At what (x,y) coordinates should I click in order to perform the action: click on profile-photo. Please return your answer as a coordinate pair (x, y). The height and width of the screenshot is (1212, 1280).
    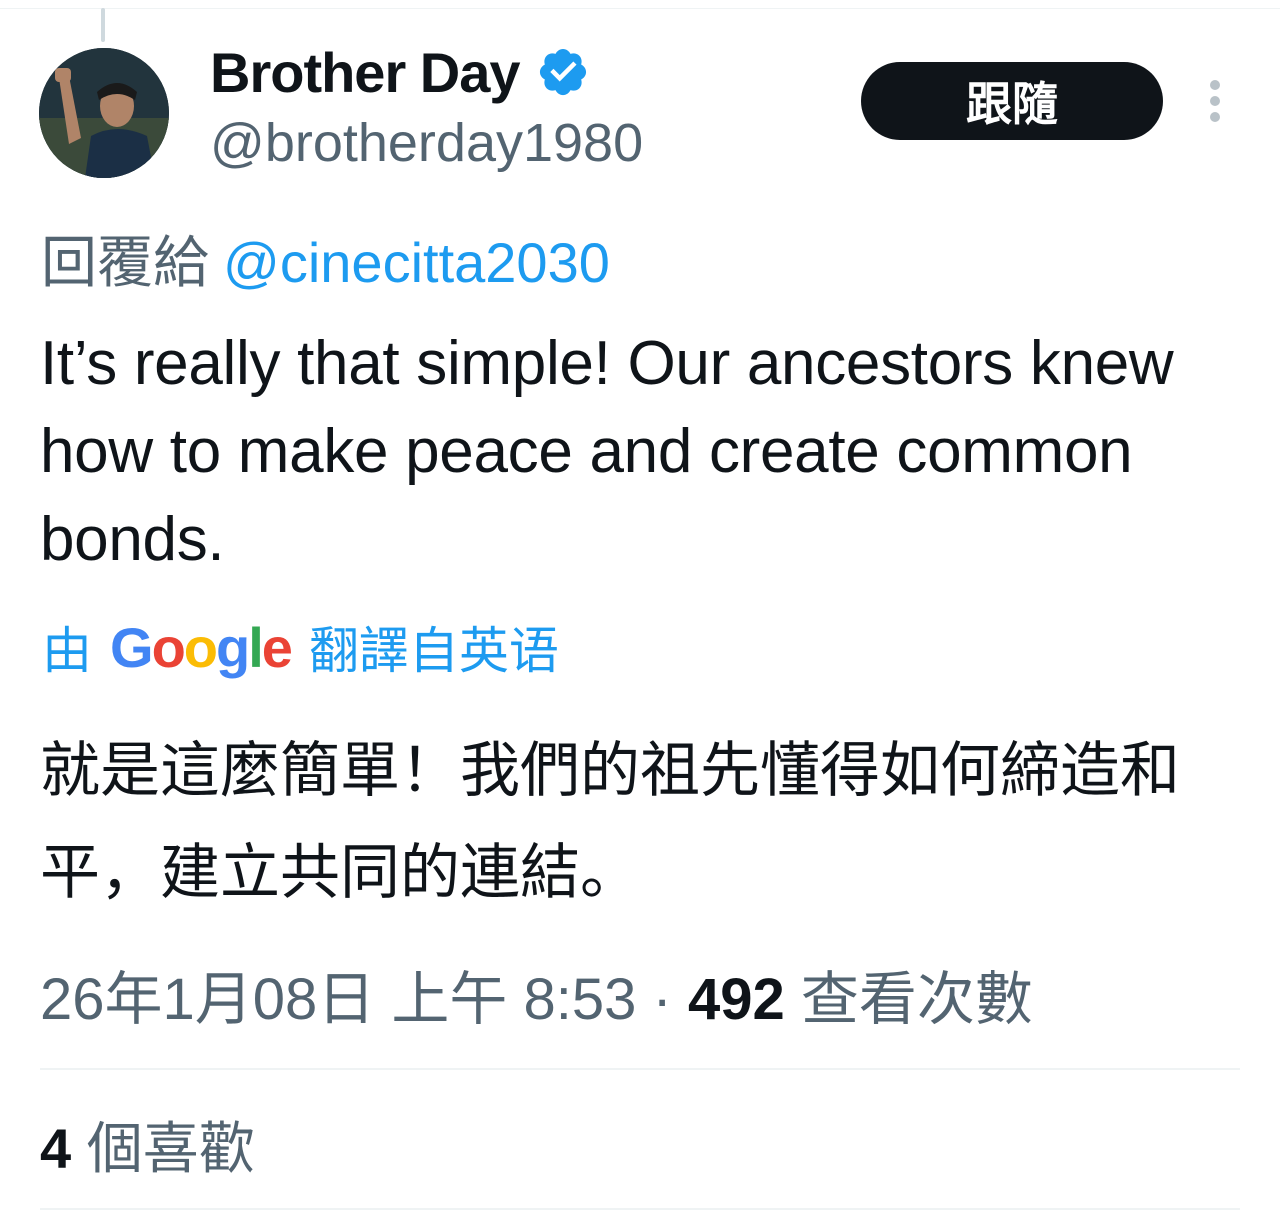
    Looking at the image, I should click on (104, 113).